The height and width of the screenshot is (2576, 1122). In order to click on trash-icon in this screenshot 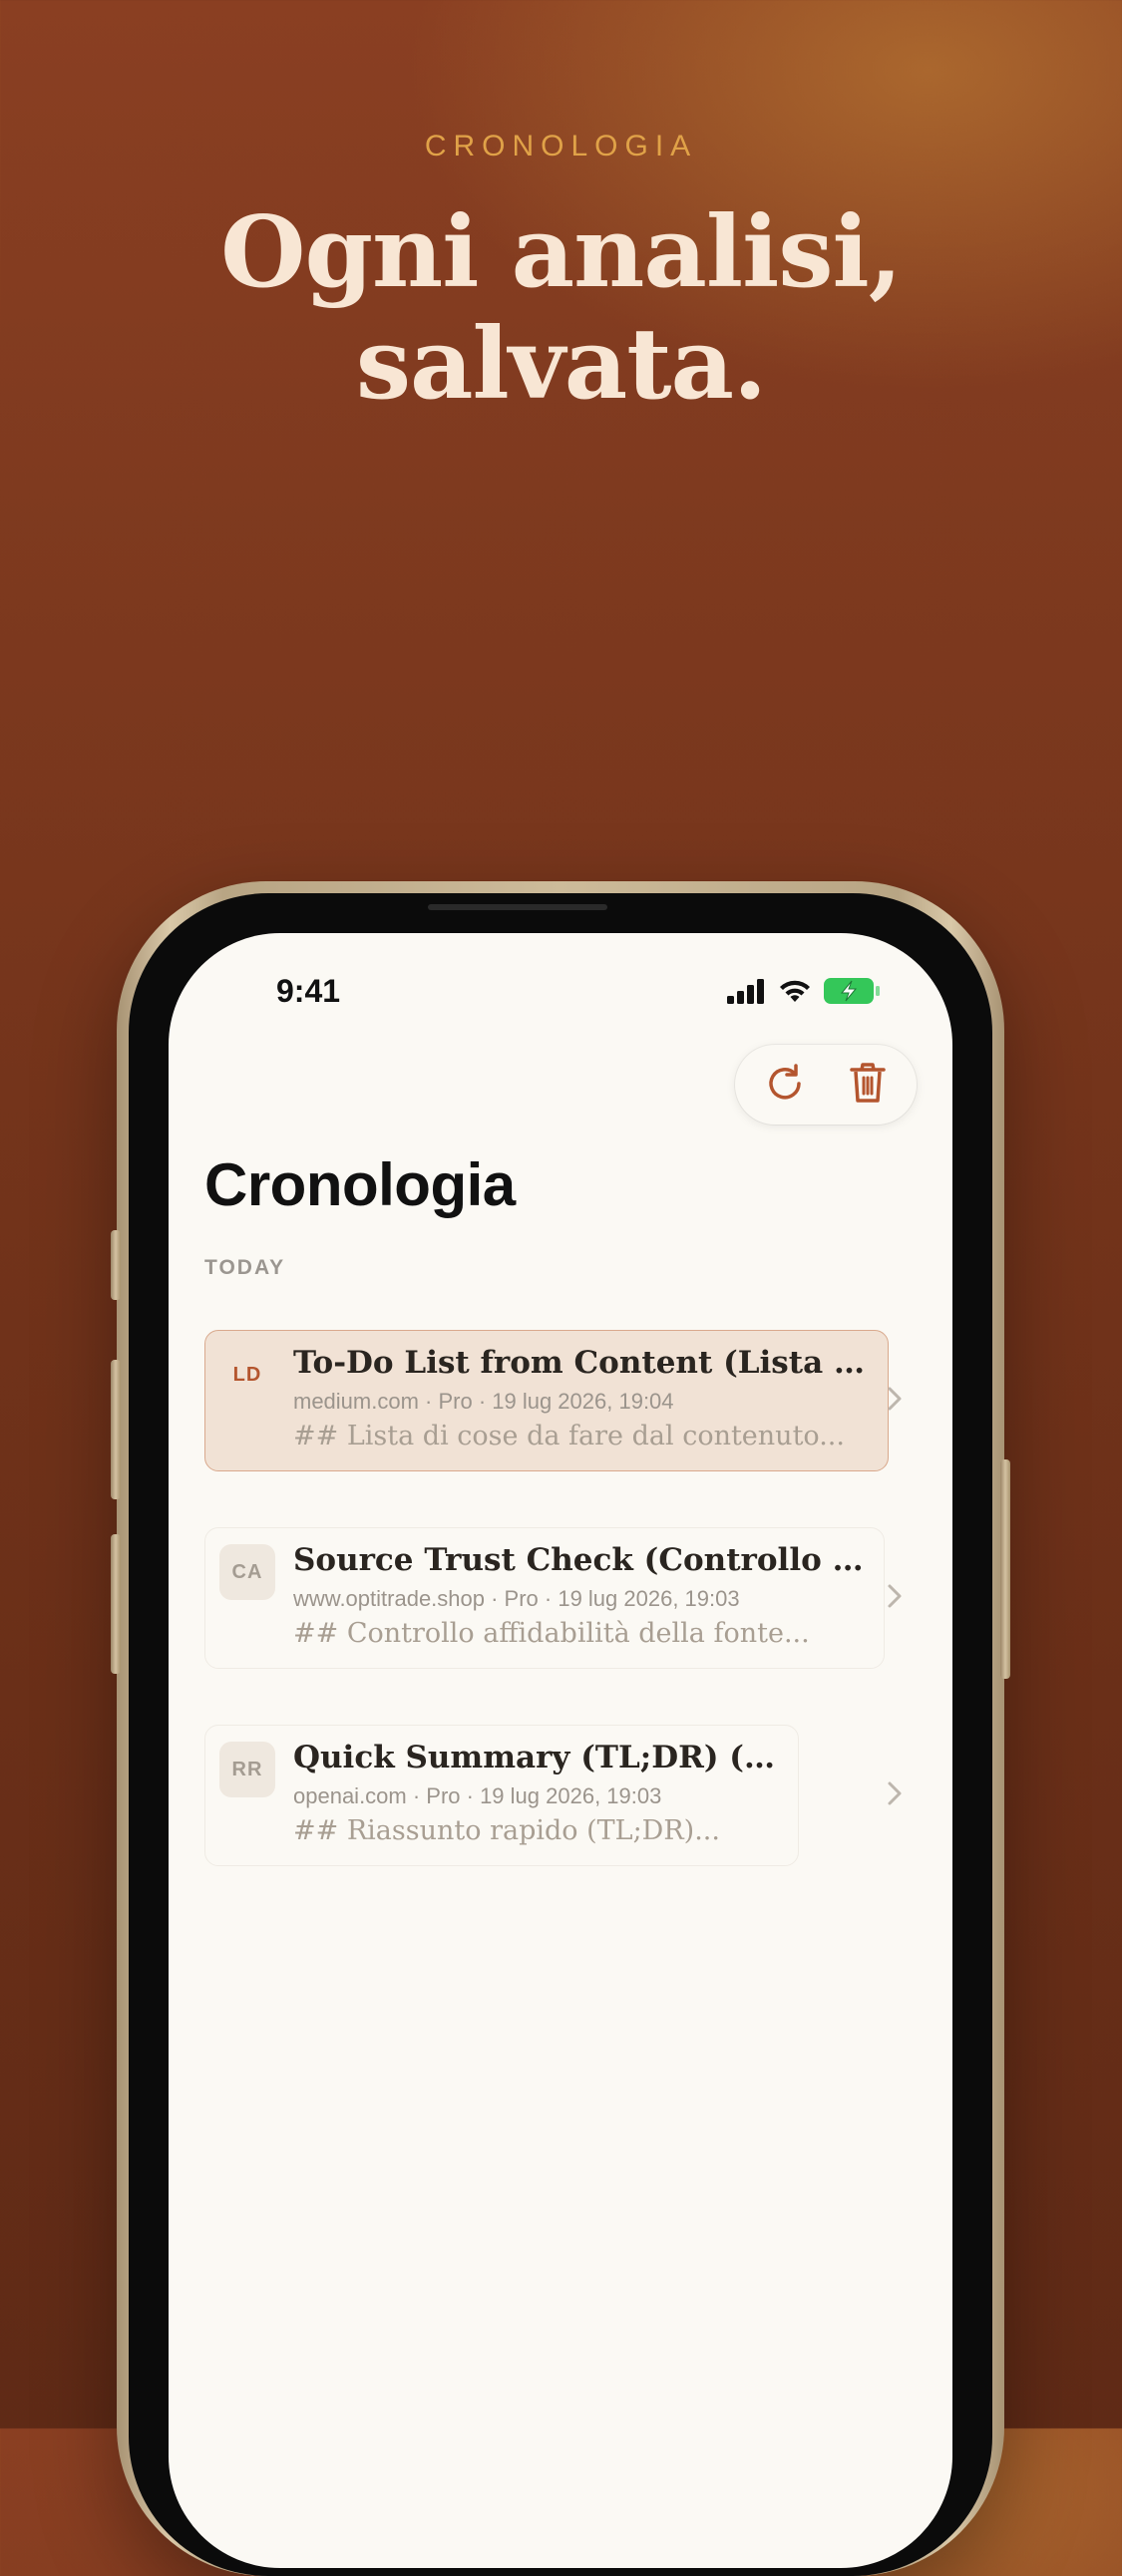, I will do `click(868, 1085)`.